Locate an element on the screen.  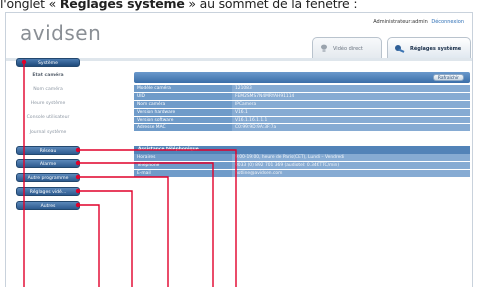
callout-line-alarm is located at coordinates (146, 224).